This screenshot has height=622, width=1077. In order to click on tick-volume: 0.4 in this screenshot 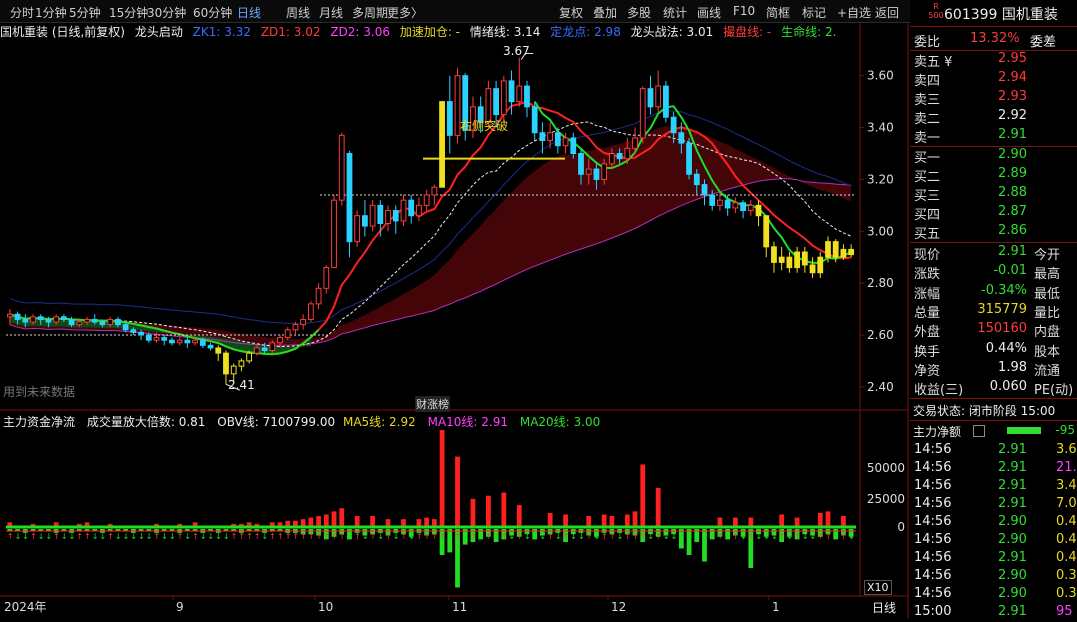, I will do `click(1066, 539)`.